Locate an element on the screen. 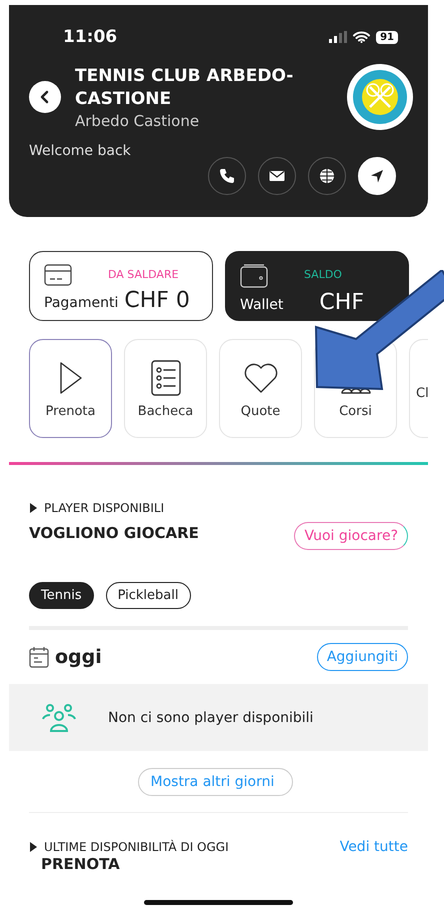 This screenshot has height=909, width=444. phone-icon is located at coordinates (227, 176).